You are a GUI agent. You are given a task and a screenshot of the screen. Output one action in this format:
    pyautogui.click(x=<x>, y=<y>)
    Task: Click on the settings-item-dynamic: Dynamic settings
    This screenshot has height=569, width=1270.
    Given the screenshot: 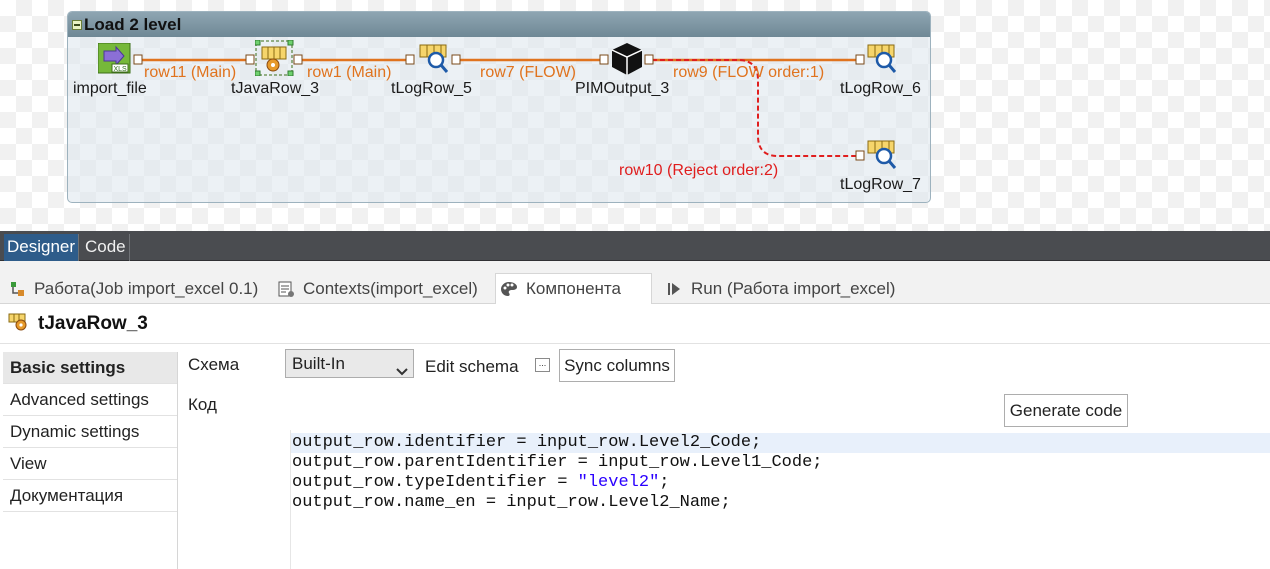 What is the action you would take?
    pyautogui.click(x=90, y=432)
    